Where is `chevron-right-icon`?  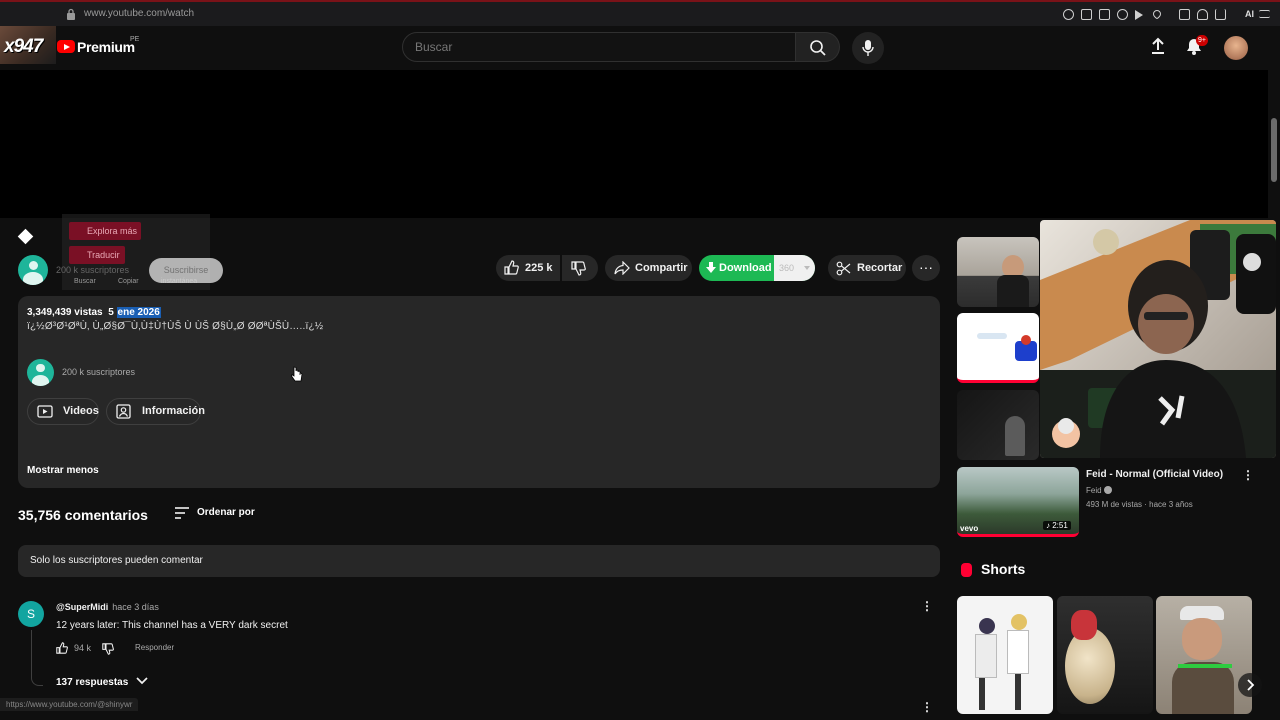
chevron-right-icon is located at coordinates (1251, 685).